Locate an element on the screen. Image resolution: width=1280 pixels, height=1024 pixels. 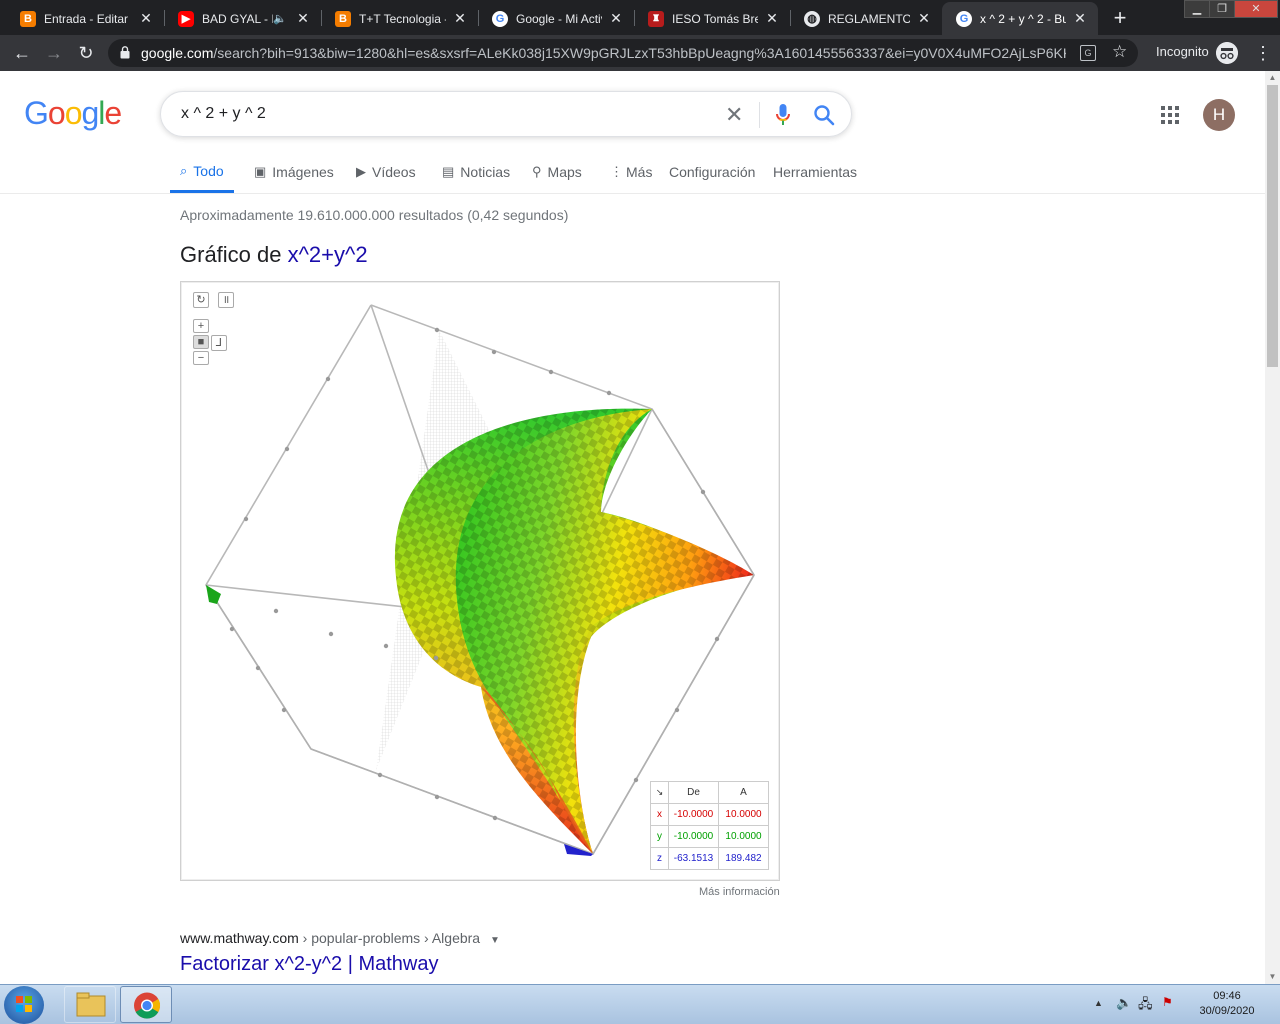
new-tab-button: + is located at coordinates (1120, 18).